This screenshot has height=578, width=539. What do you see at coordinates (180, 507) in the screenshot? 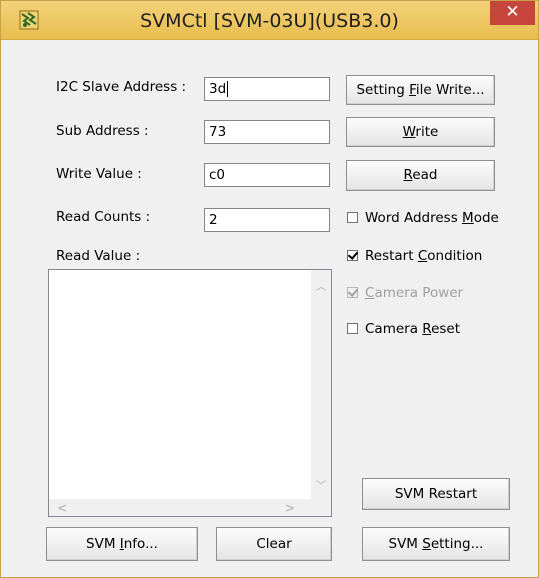
I see `horizontal-scrollbar: < >` at bounding box center [180, 507].